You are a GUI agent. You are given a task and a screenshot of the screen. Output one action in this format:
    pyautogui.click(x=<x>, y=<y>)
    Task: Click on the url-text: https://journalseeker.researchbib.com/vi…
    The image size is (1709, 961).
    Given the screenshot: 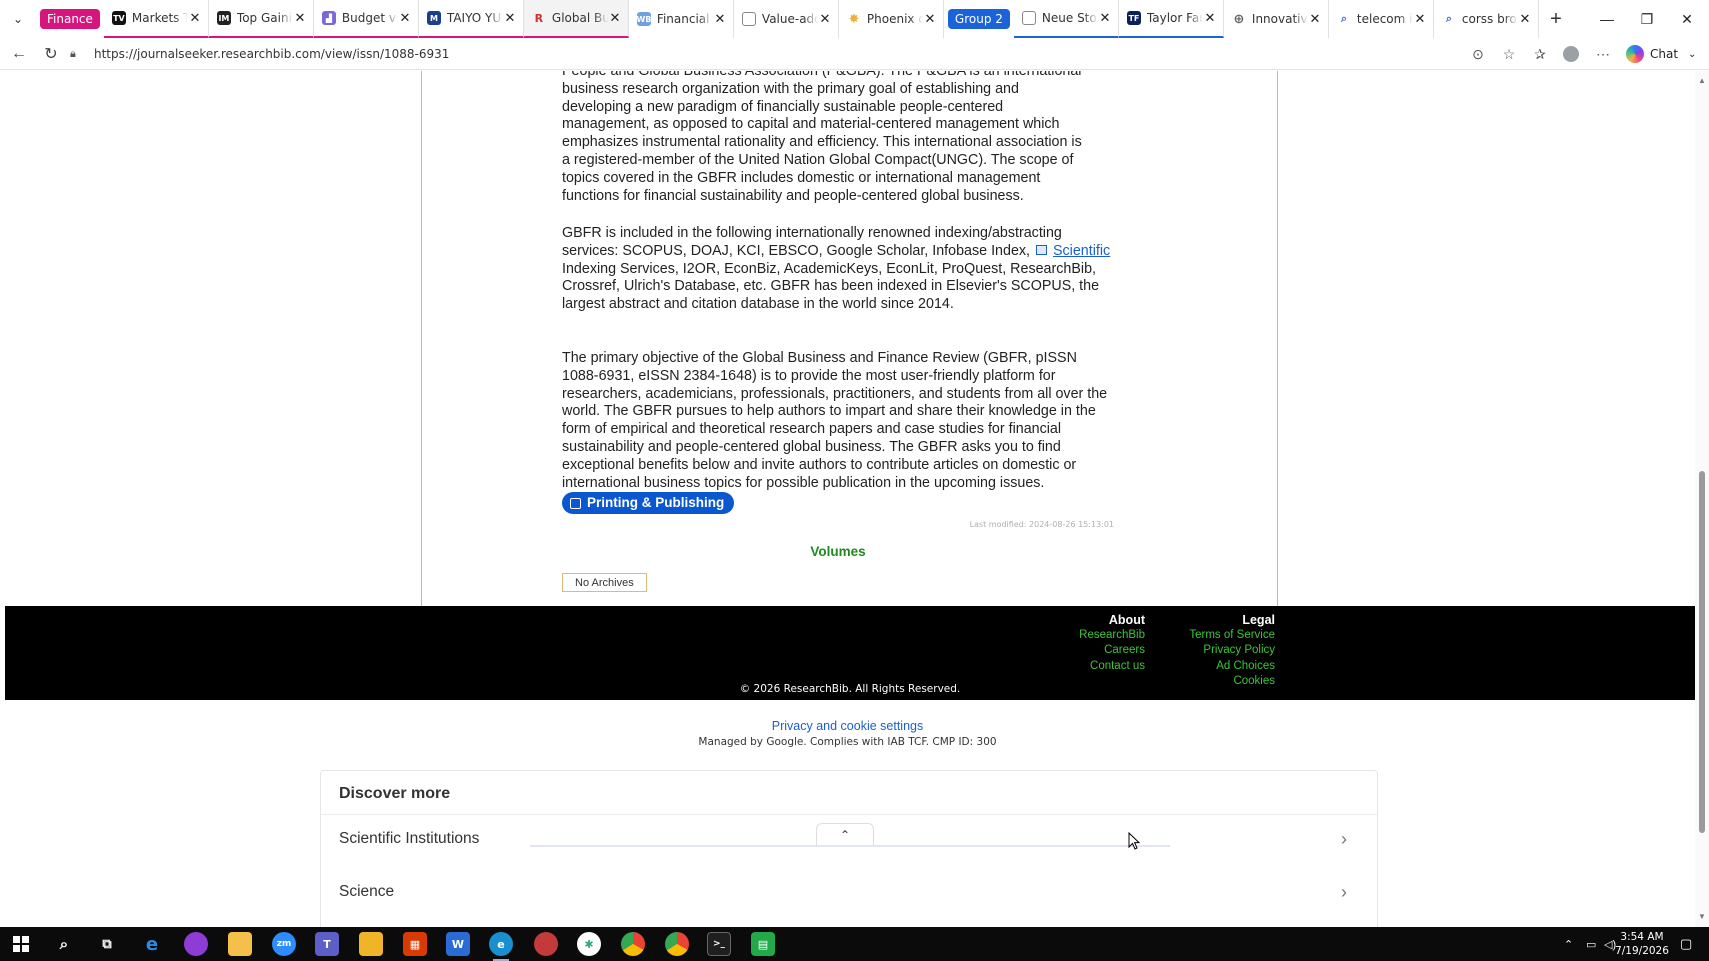 What is the action you would take?
    pyautogui.click(x=272, y=54)
    